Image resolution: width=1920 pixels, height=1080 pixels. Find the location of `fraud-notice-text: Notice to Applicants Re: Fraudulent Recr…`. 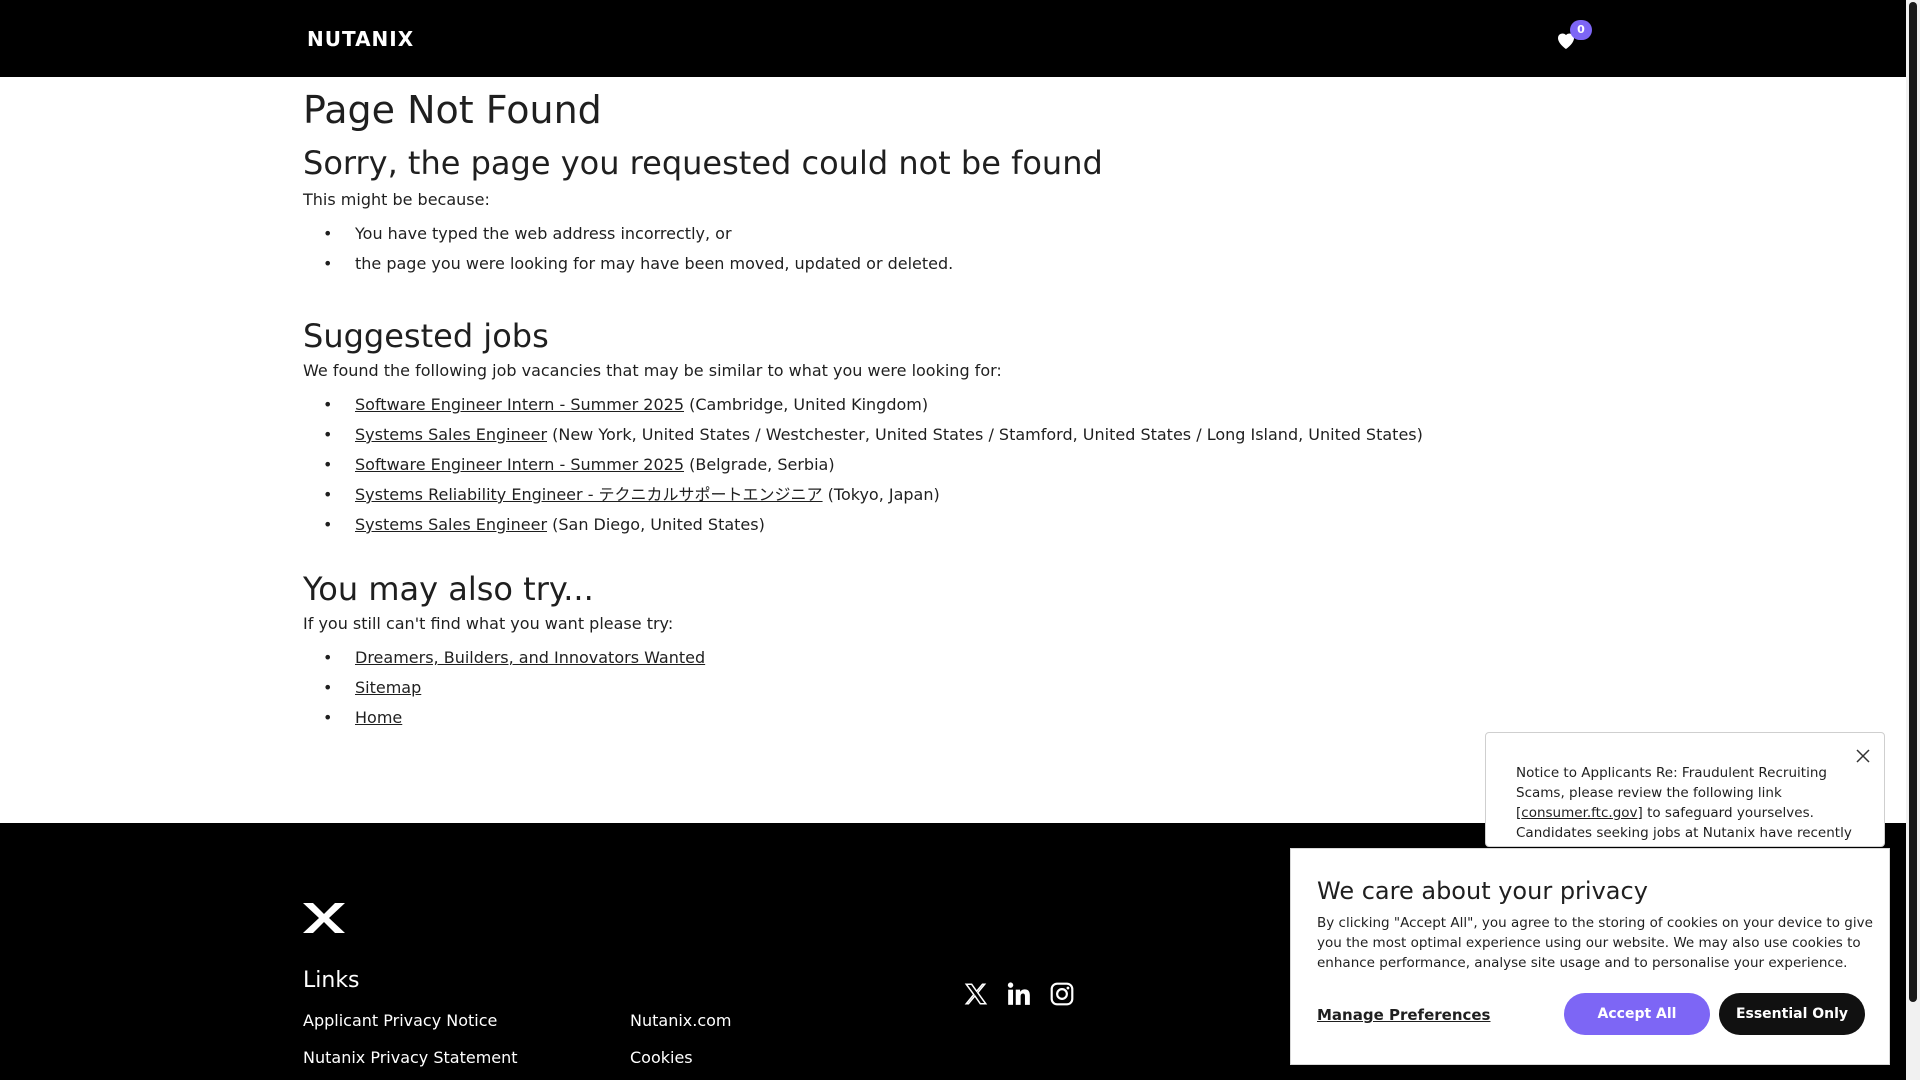

fraud-notice-text: Notice to Applicants Re: Fraudulent Recr… is located at coordinates (1686, 803).